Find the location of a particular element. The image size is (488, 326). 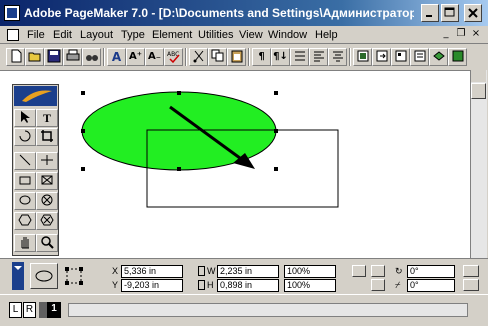

align-center-icon is located at coordinates (337, 56).